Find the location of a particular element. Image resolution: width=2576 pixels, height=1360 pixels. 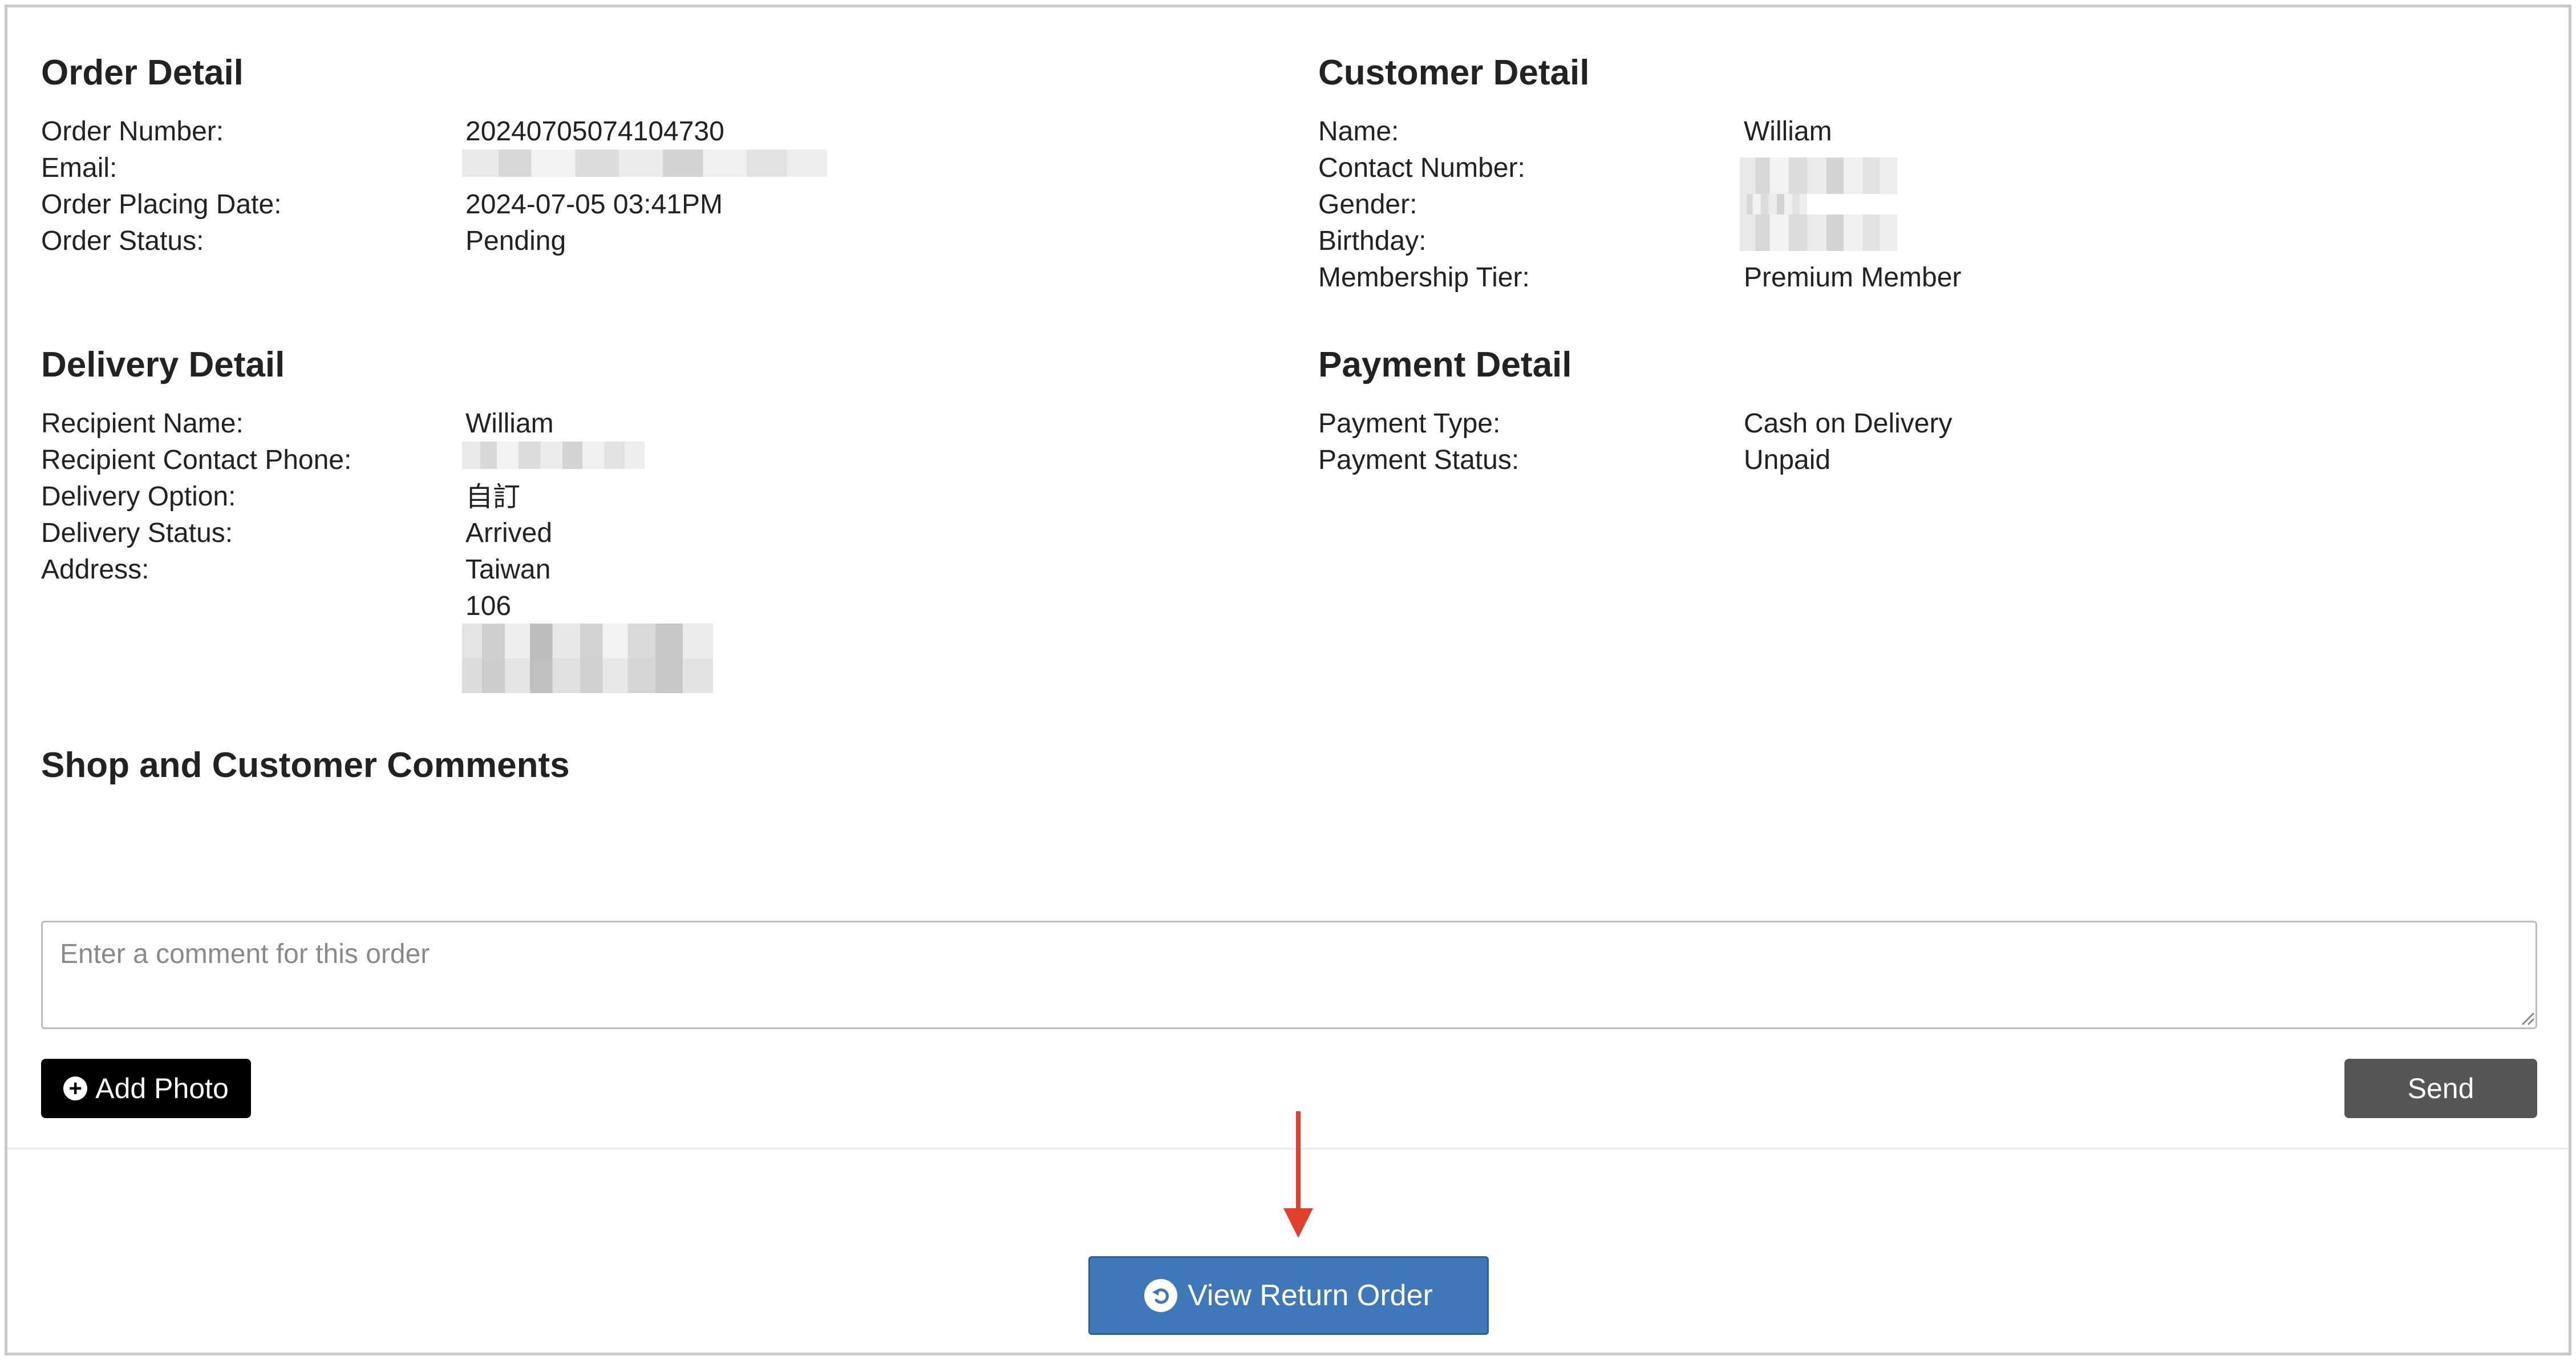

payment-type-value: Cash on Delivery is located at coordinates (1848, 423).